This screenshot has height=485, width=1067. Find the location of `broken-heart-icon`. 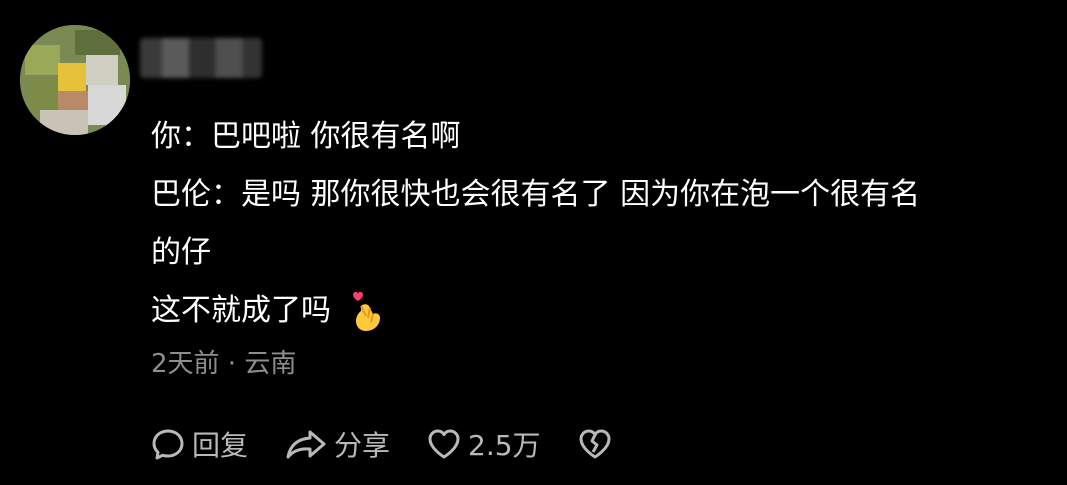

broken-heart-icon is located at coordinates (595, 444).